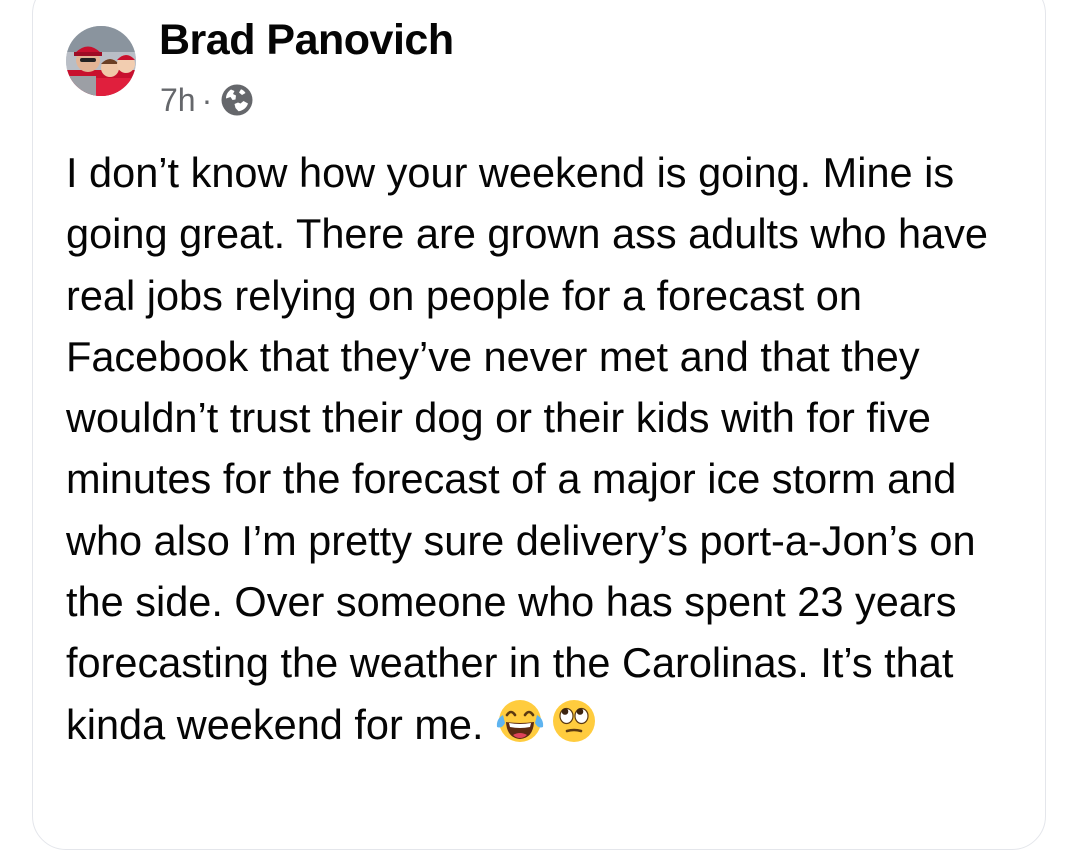 The width and height of the screenshot is (1080, 854). I want to click on avatar, so click(101, 61).